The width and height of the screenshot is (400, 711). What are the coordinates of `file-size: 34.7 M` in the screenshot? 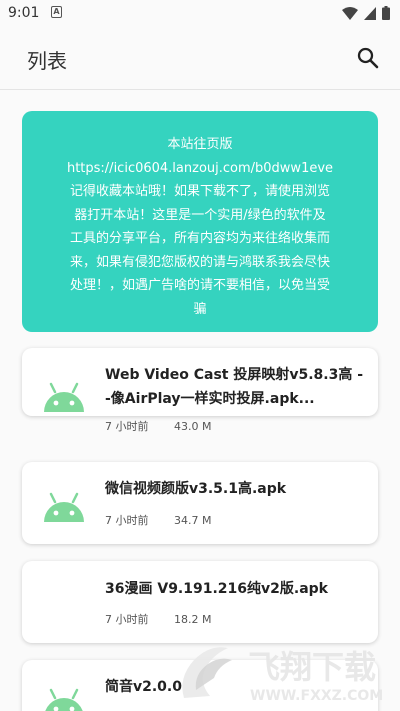 It's located at (193, 520).